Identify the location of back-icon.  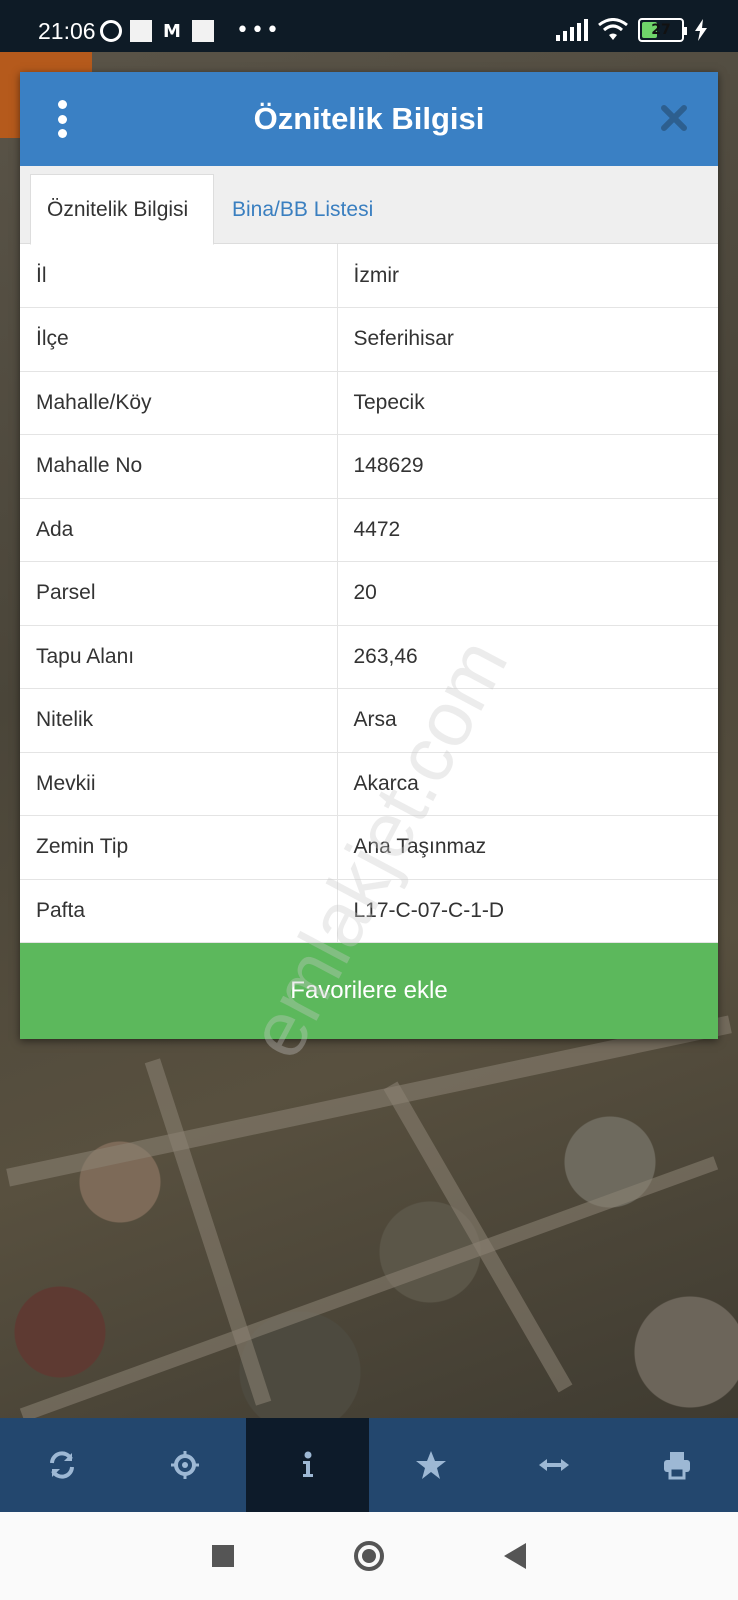
(515, 1556).